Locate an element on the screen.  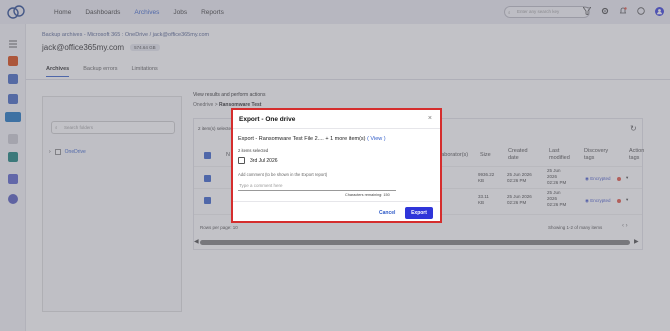
items-selected: 2 items selected is located at coordinates (253, 150).